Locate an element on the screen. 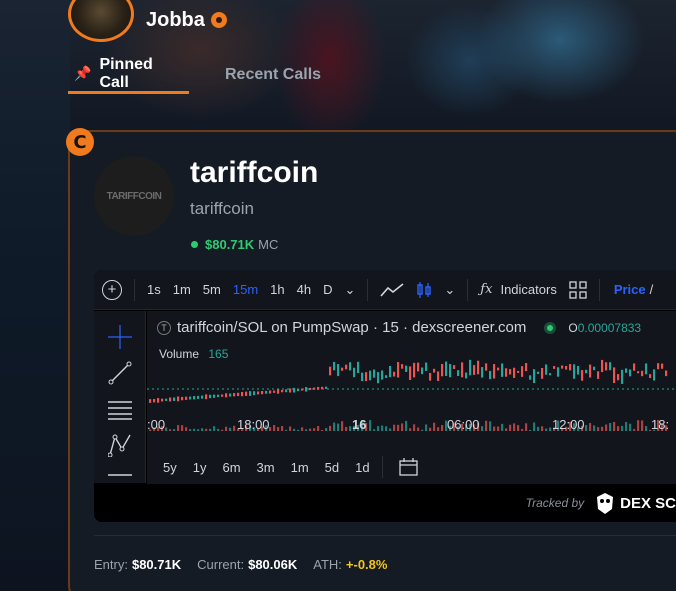  timeframe-1h: 1h is located at coordinates (277, 289).